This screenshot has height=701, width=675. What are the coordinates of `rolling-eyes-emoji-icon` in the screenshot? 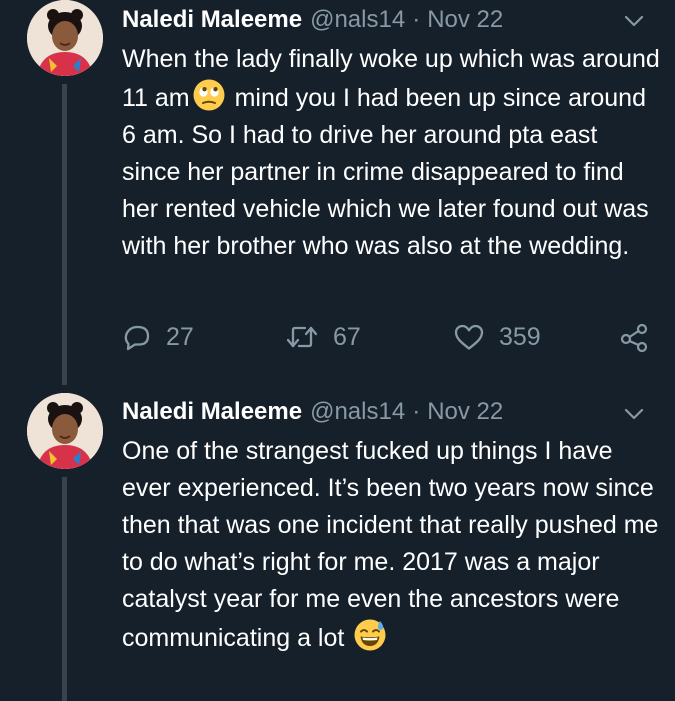 It's located at (209, 95).